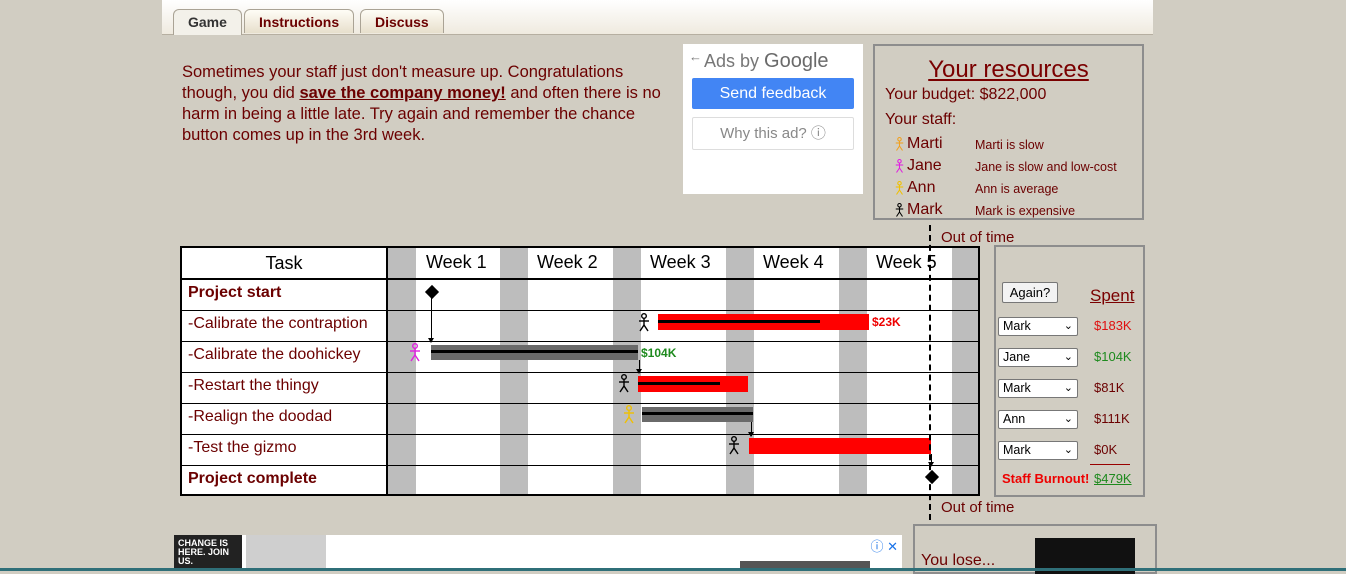 The image size is (1346, 574). I want to click on task-label: Project start, so click(235, 292).